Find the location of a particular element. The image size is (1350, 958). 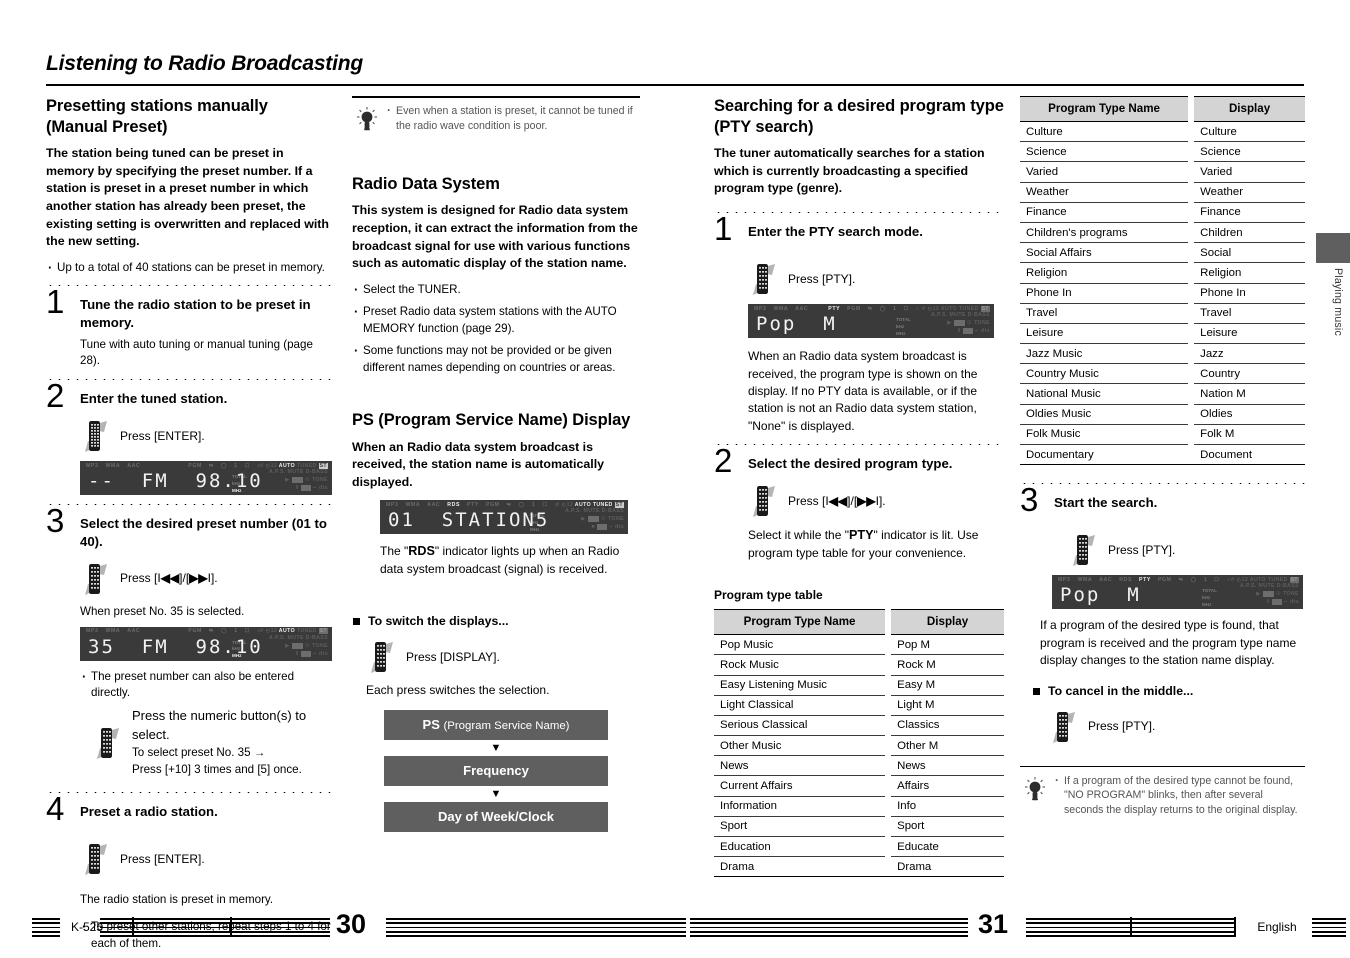

flow-box-day-clock: Day of Week/Clock is located at coordinates (496, 816).